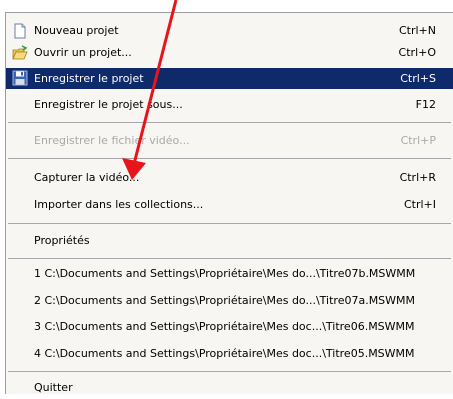 The width and height of the screenshot is (453, 399). Describe the element at coordinates (62, 240) in the screenshot. I see `menu-item-label: Propriétés` at that location.